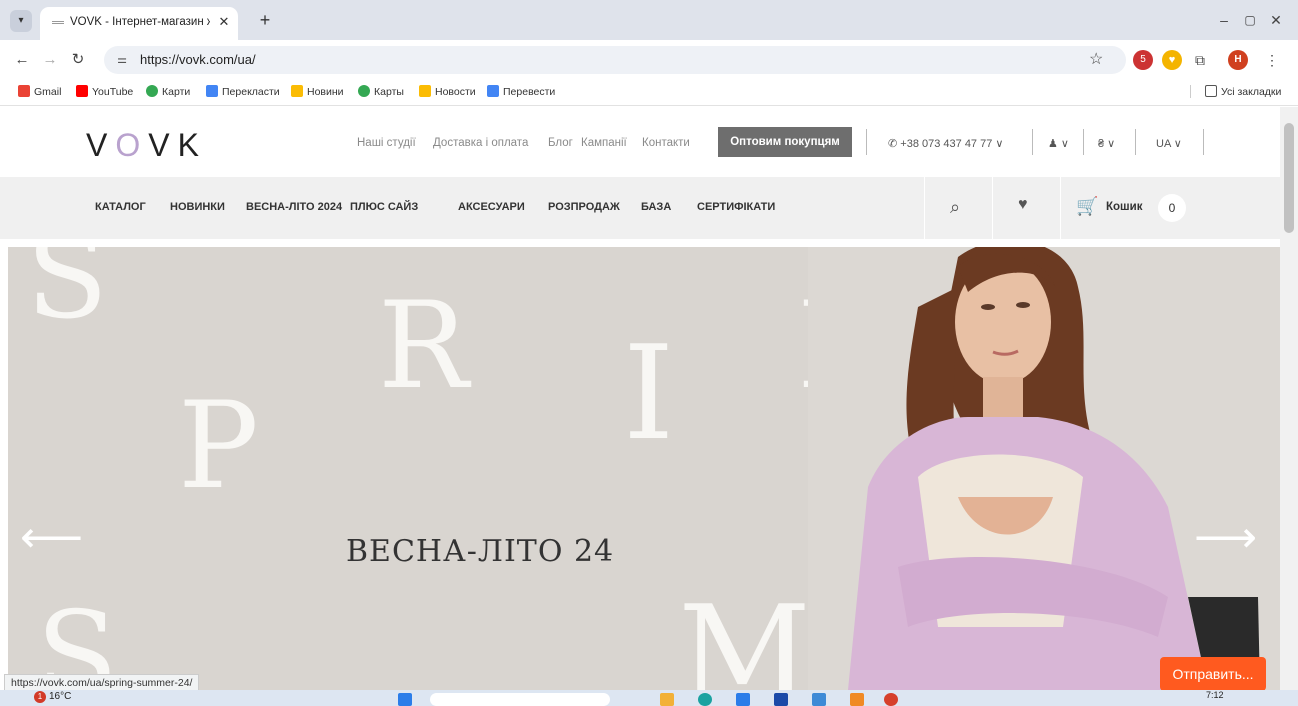  What do you see at coordinates (1272, 60) in the screenshot?
I see `more-menu-icon: ⋮` at bounding box center [1272, 60].